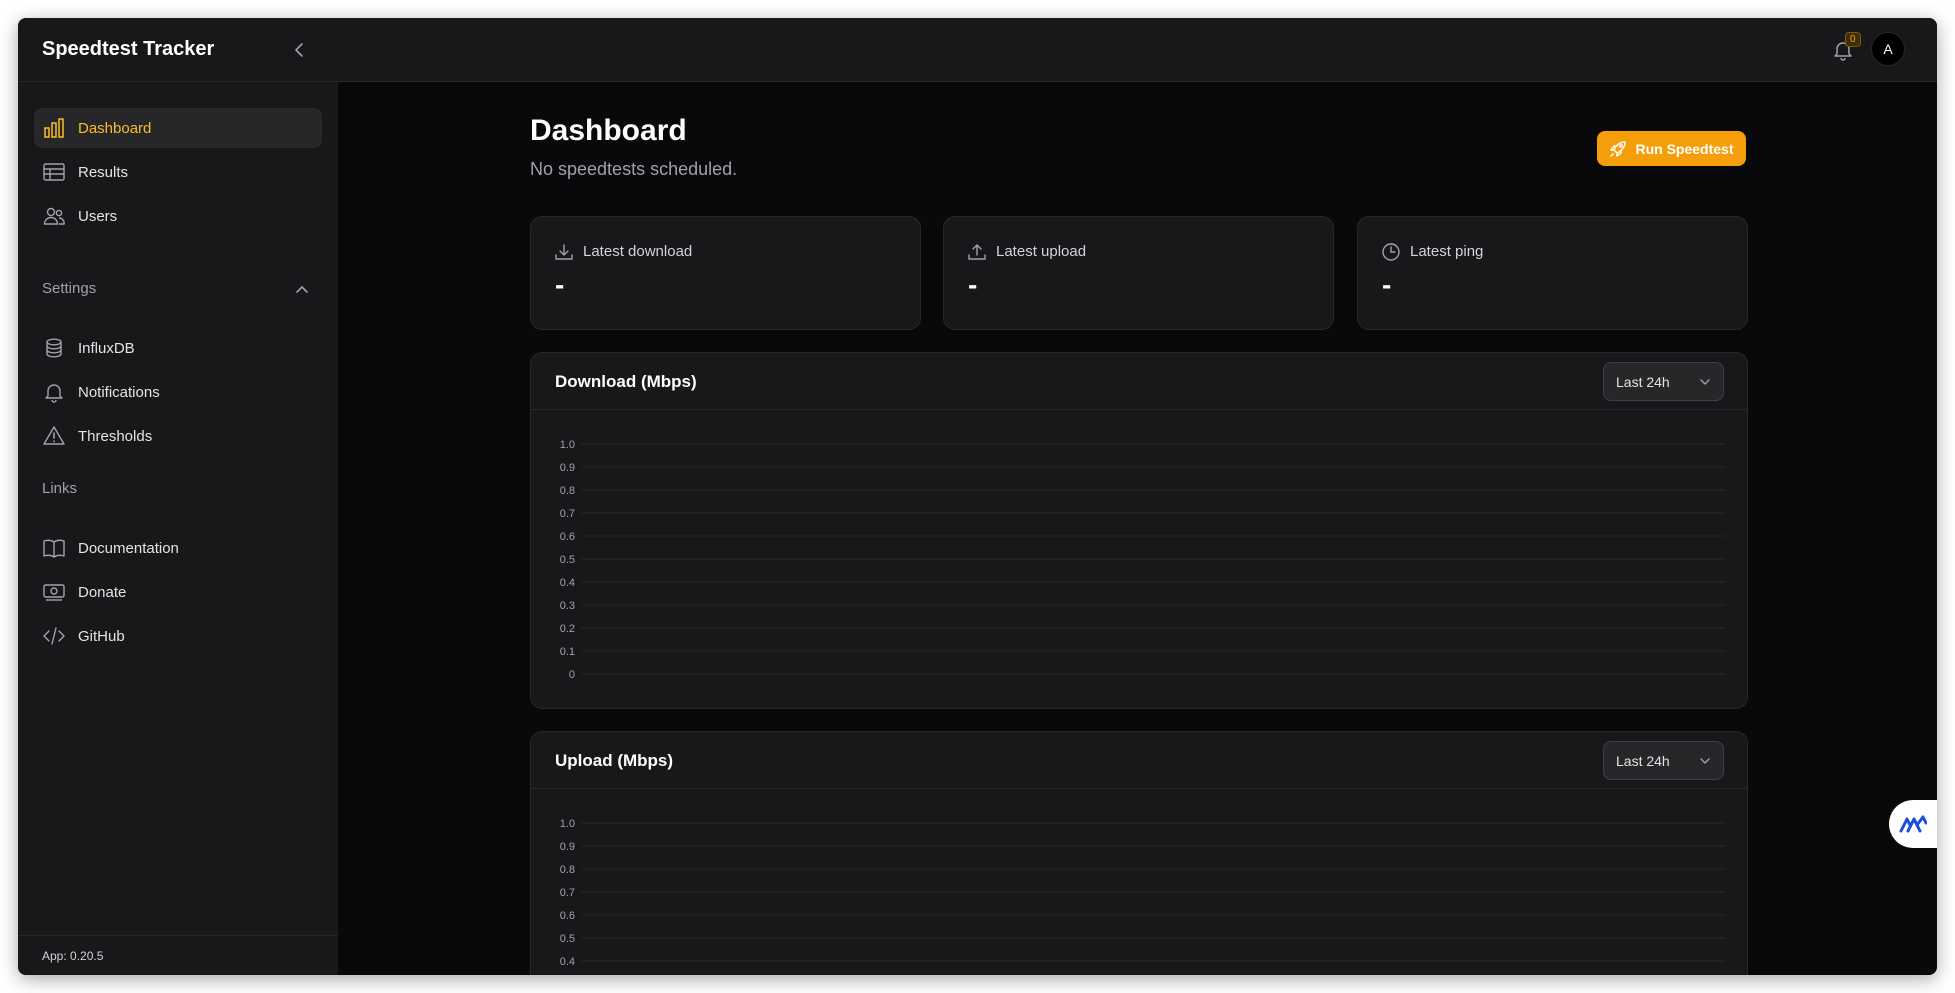 Image resolution: width=1955 pixels, height=993 pixels. I want to click on sidebar-item-users: Users, so click(178, 216).